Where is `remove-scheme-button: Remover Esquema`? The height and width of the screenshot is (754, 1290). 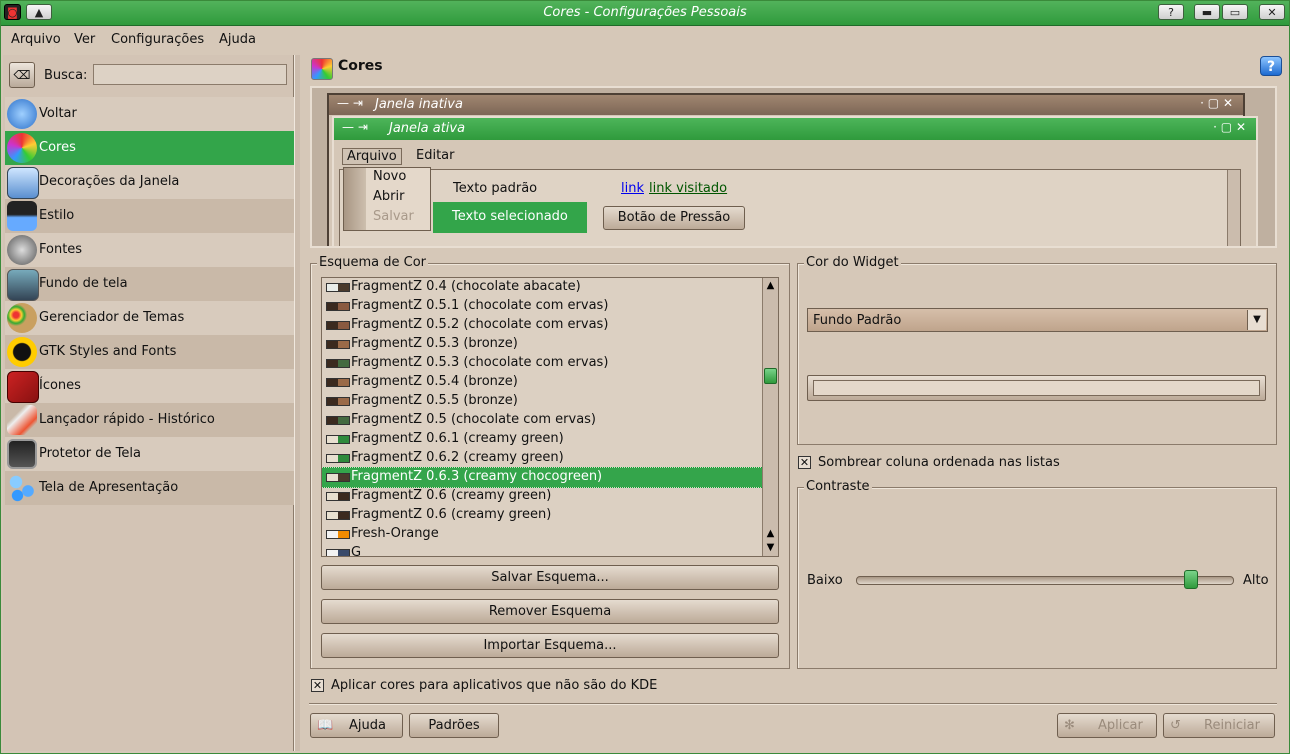
remove-scheme-button: Remover Esquema is located at coordinates (550, 611).